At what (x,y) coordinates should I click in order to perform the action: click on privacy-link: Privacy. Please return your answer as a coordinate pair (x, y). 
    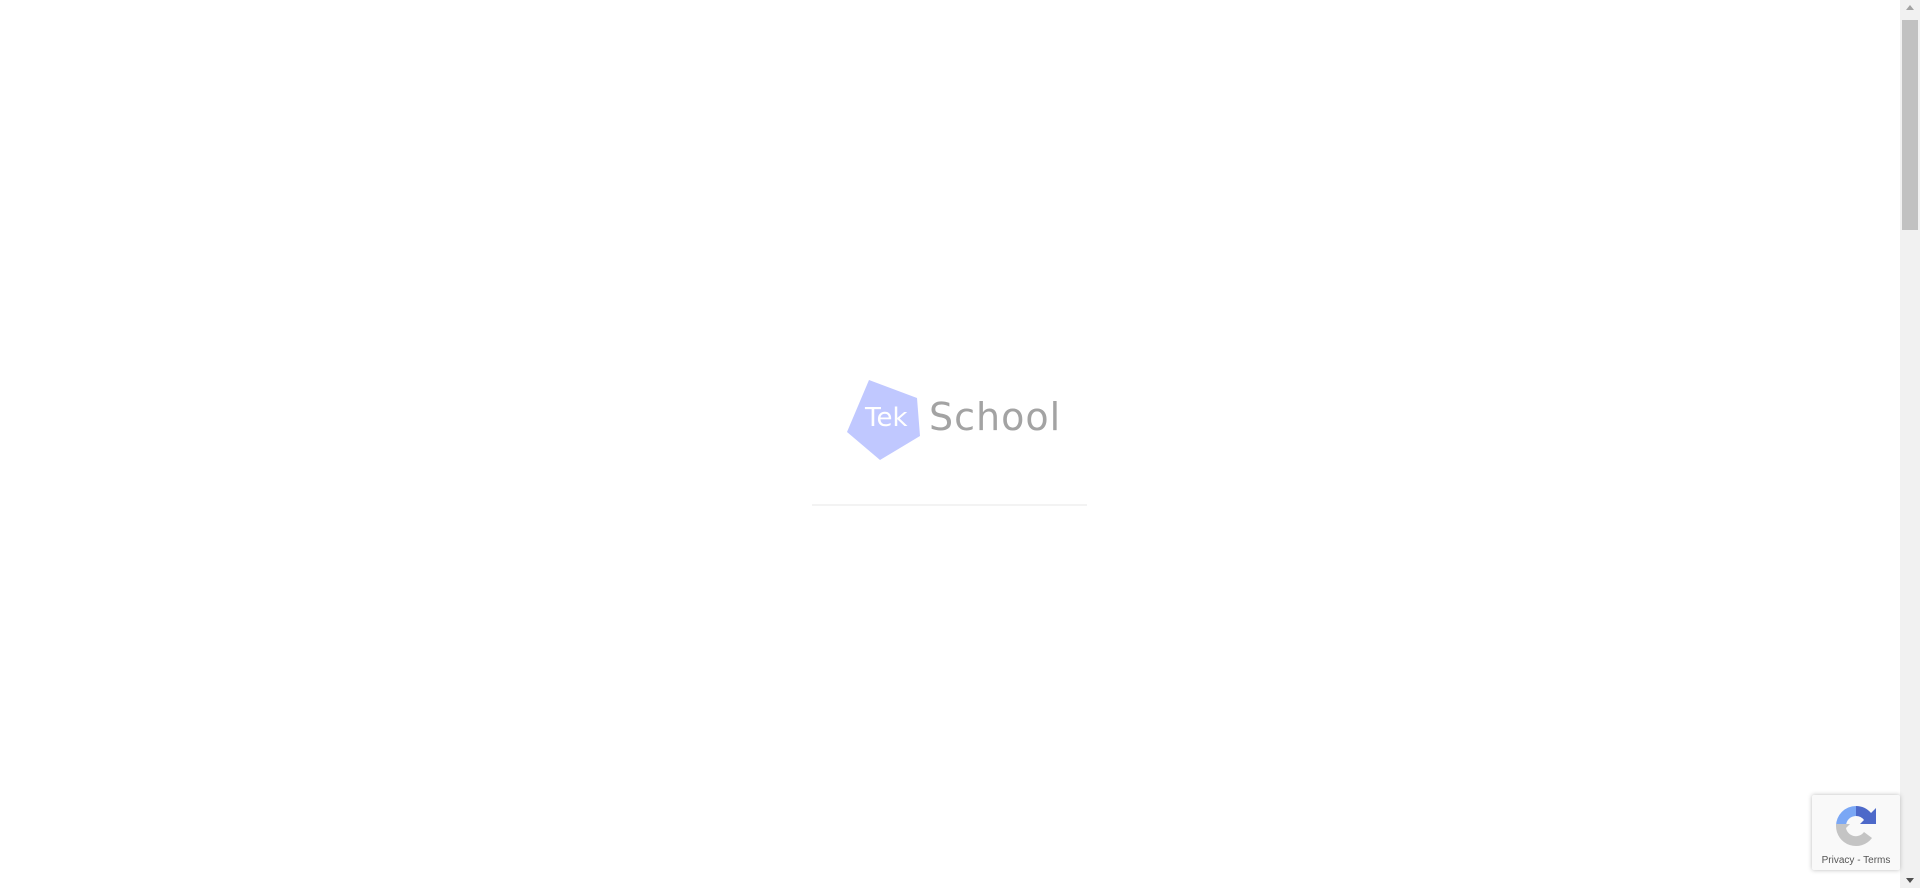
    Looking at the image, I should click on (1838, 860).